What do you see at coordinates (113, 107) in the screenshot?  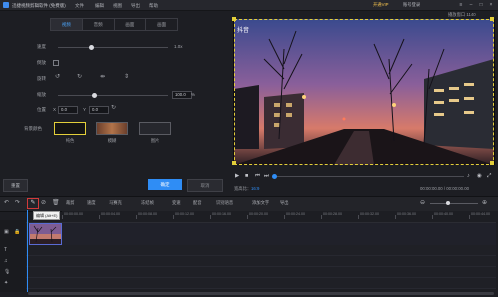 I see `reset-position-icon: ↻` at bounding box center [113, 107].